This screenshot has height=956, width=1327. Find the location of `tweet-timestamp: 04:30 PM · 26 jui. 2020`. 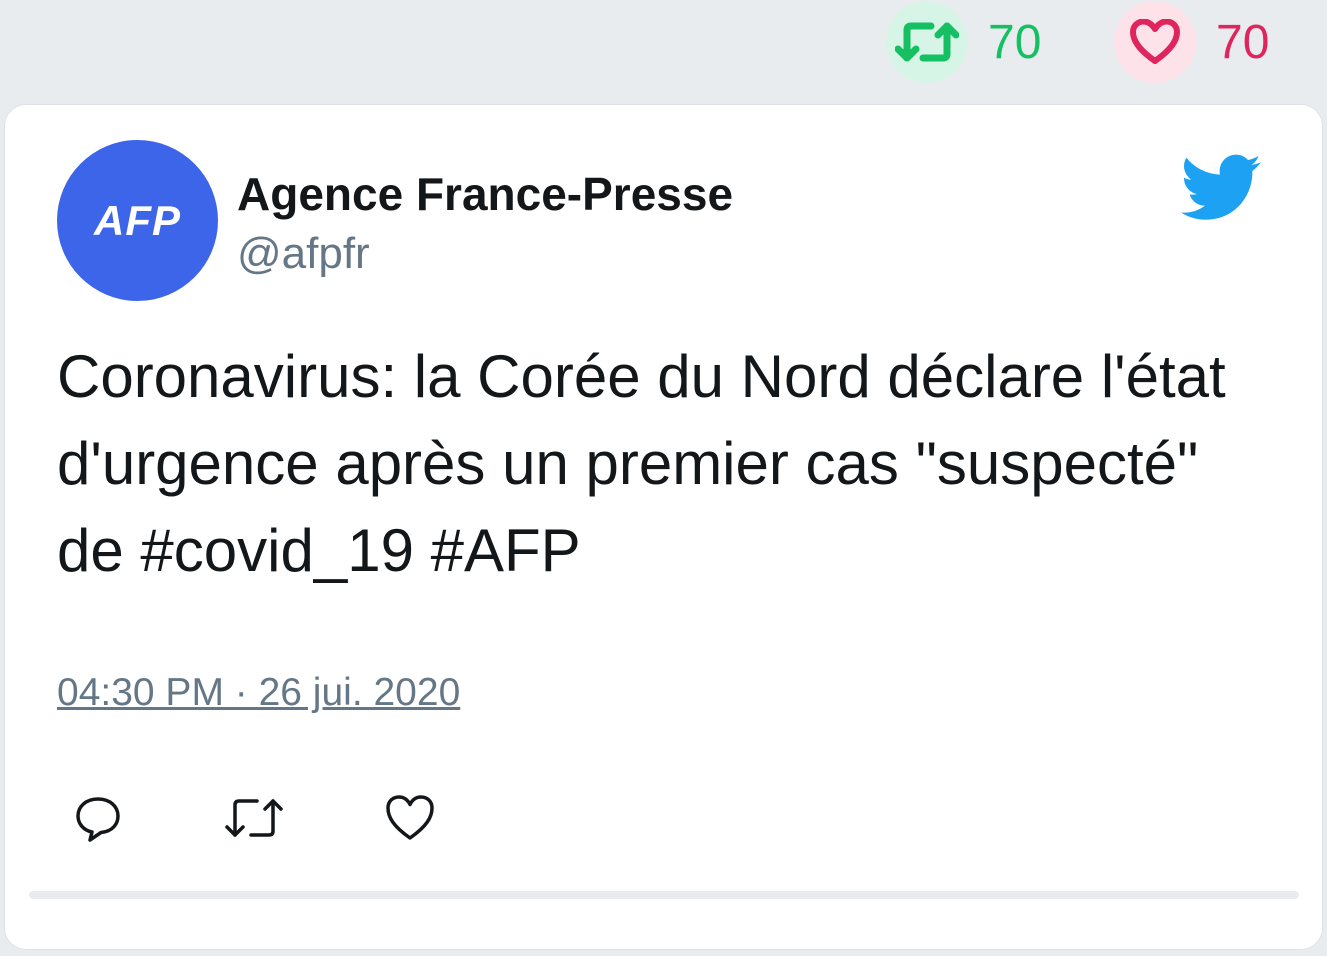

tweet-timestamp: 04:30 PM · 26 jui. 2020 is located at coordinates (258, 693).